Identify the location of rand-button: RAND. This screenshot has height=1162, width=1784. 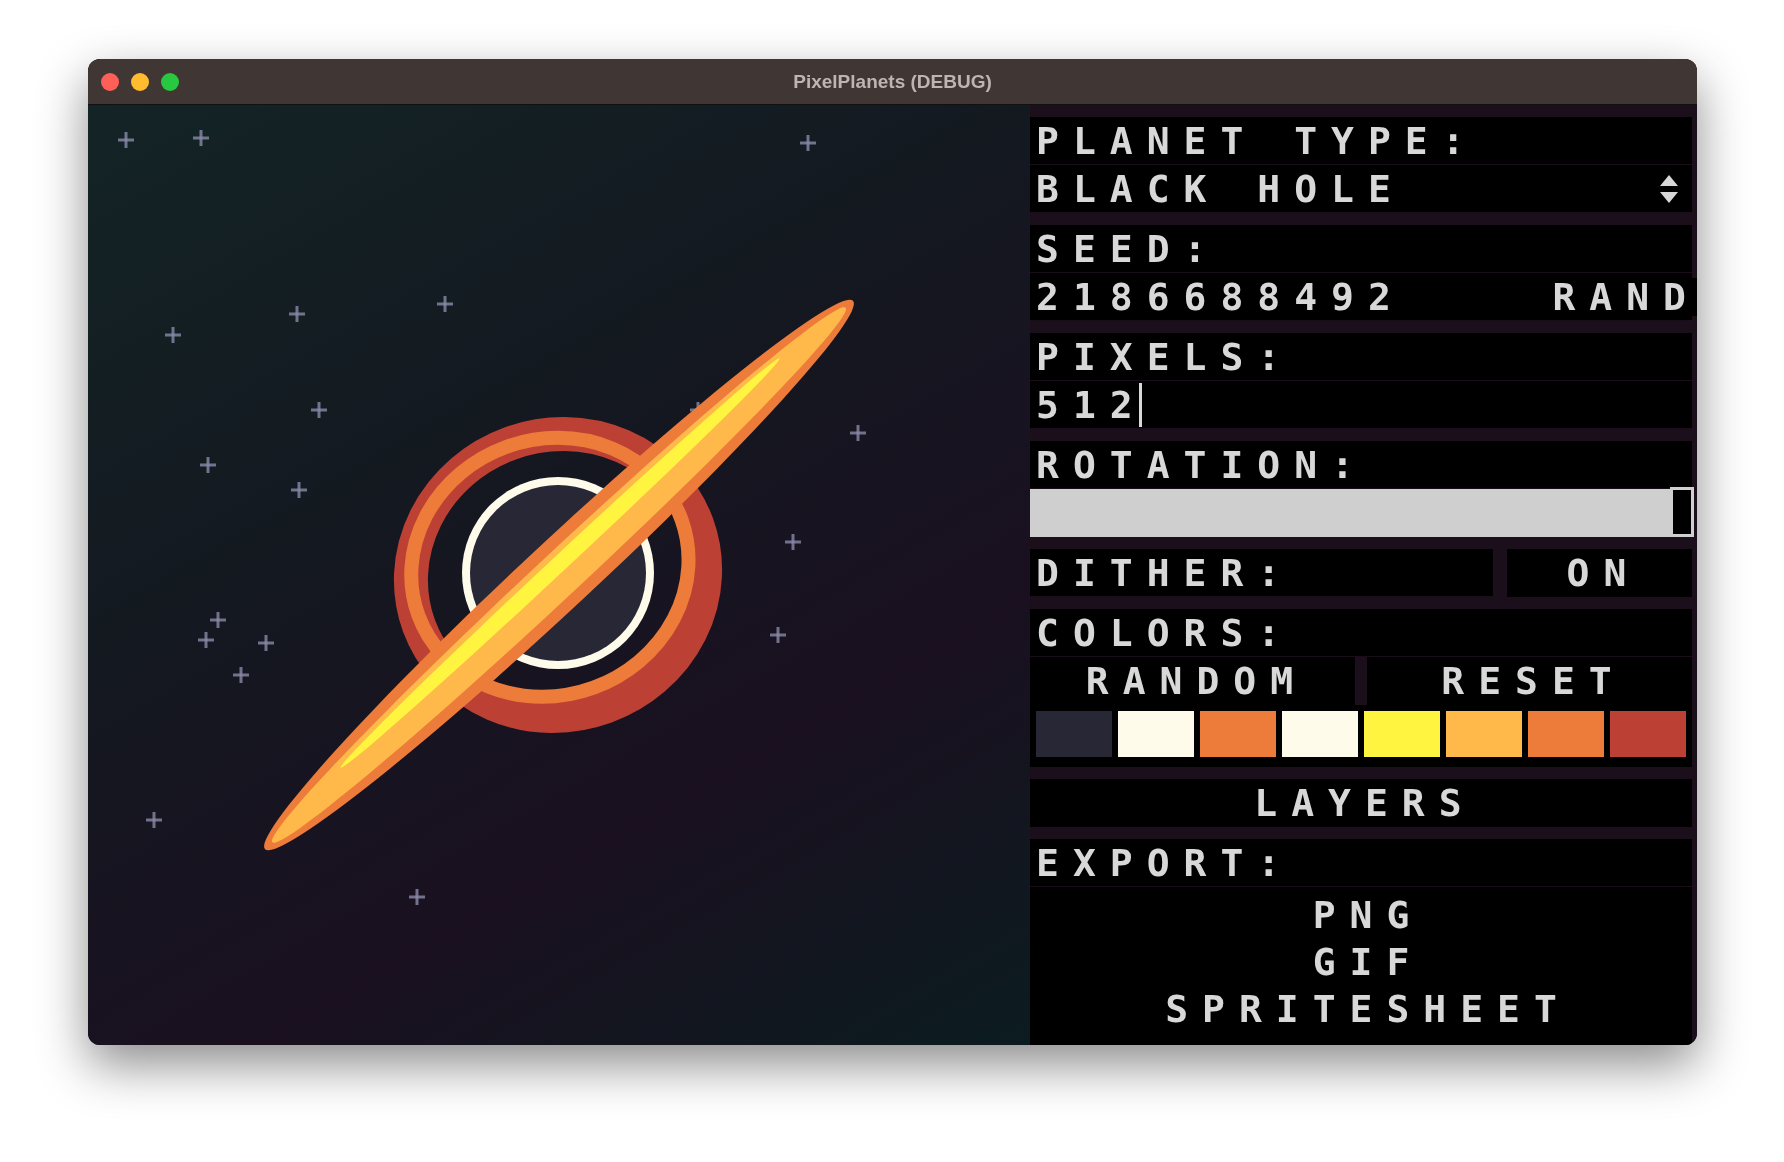
(1624, 296).